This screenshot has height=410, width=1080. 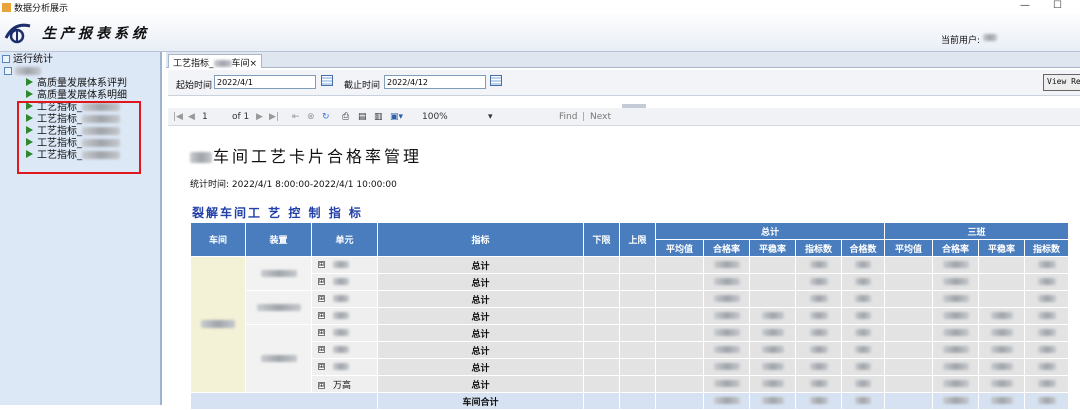 I want to click on zoom-dropdown-icon: ▾, so click(x=490, y=117).